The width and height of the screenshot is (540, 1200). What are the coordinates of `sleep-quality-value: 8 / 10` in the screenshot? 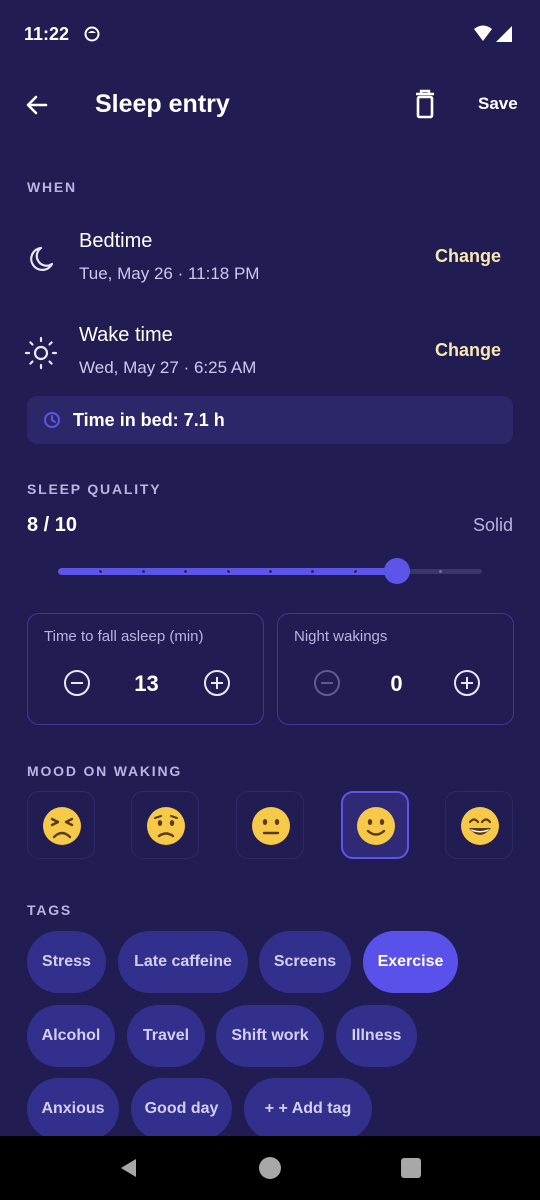 It's located at (52, 525).